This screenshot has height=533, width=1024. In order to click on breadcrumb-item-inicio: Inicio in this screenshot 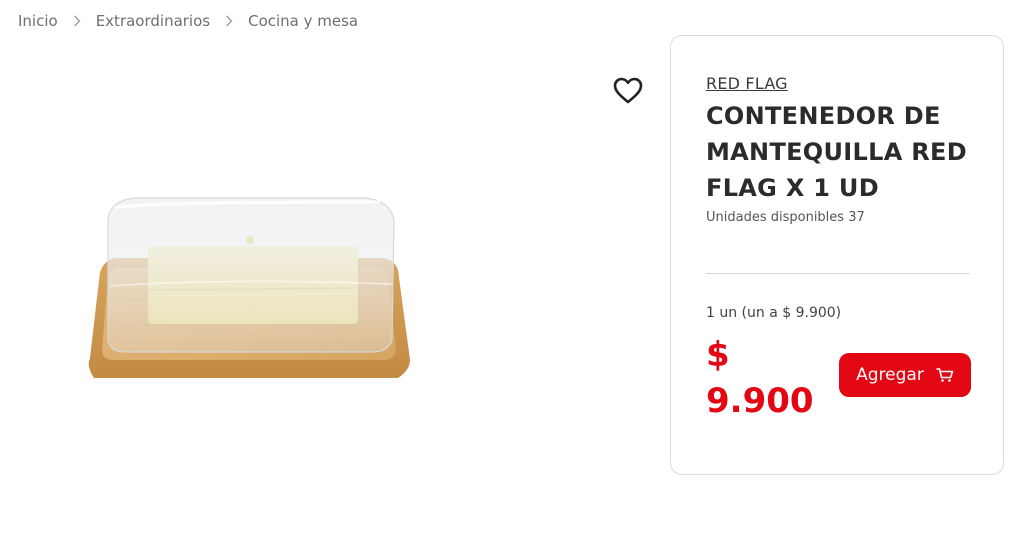, I will do `click(38, 21)`.